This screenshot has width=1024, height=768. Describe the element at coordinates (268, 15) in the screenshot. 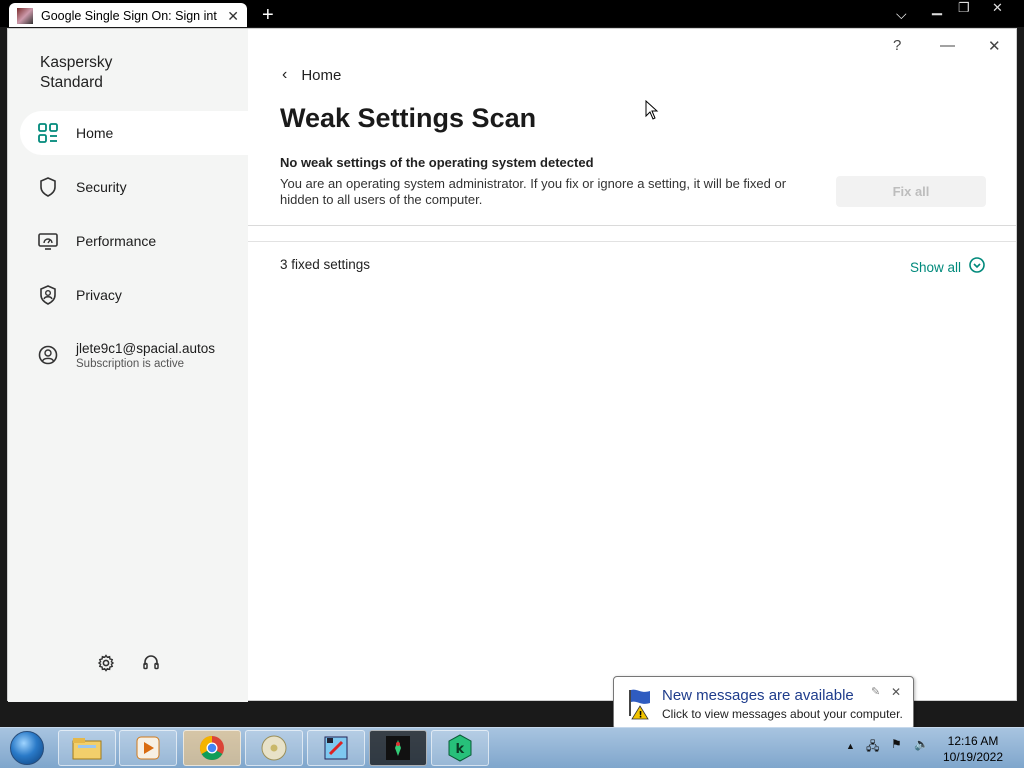

I see `new-tab-button: +` at that location.